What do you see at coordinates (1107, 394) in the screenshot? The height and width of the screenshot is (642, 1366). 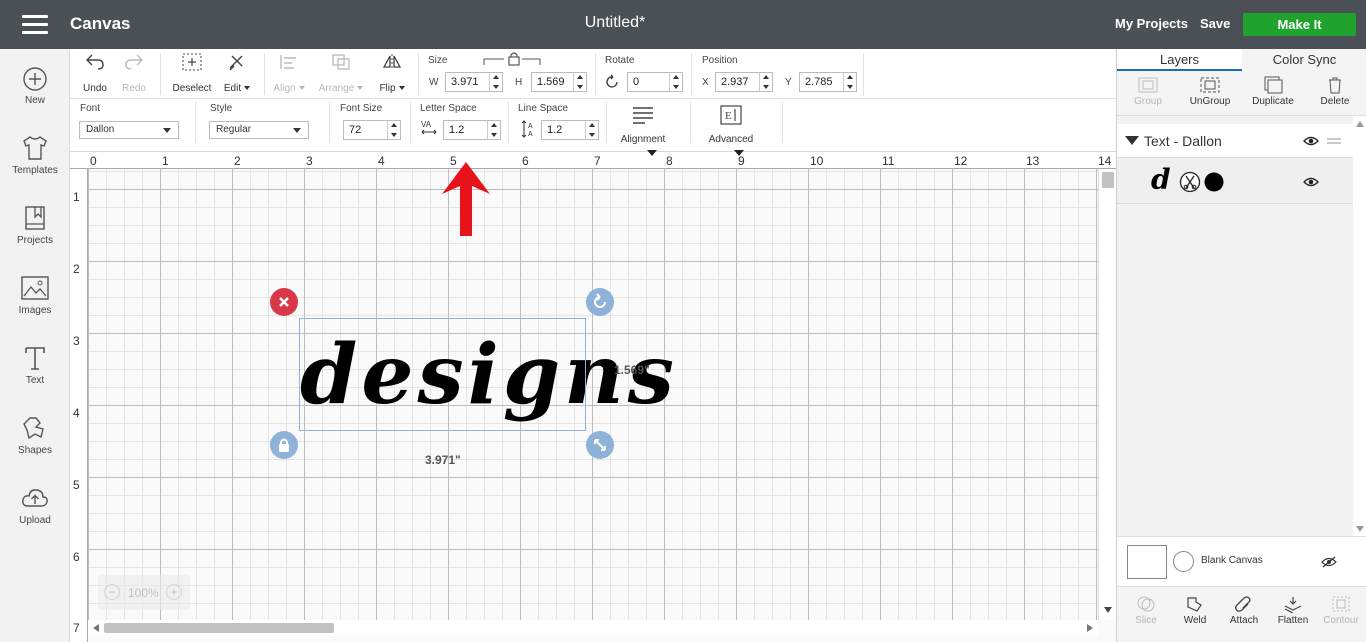 I see `vertical-scrollbar` at bounding box center [1107, 394].